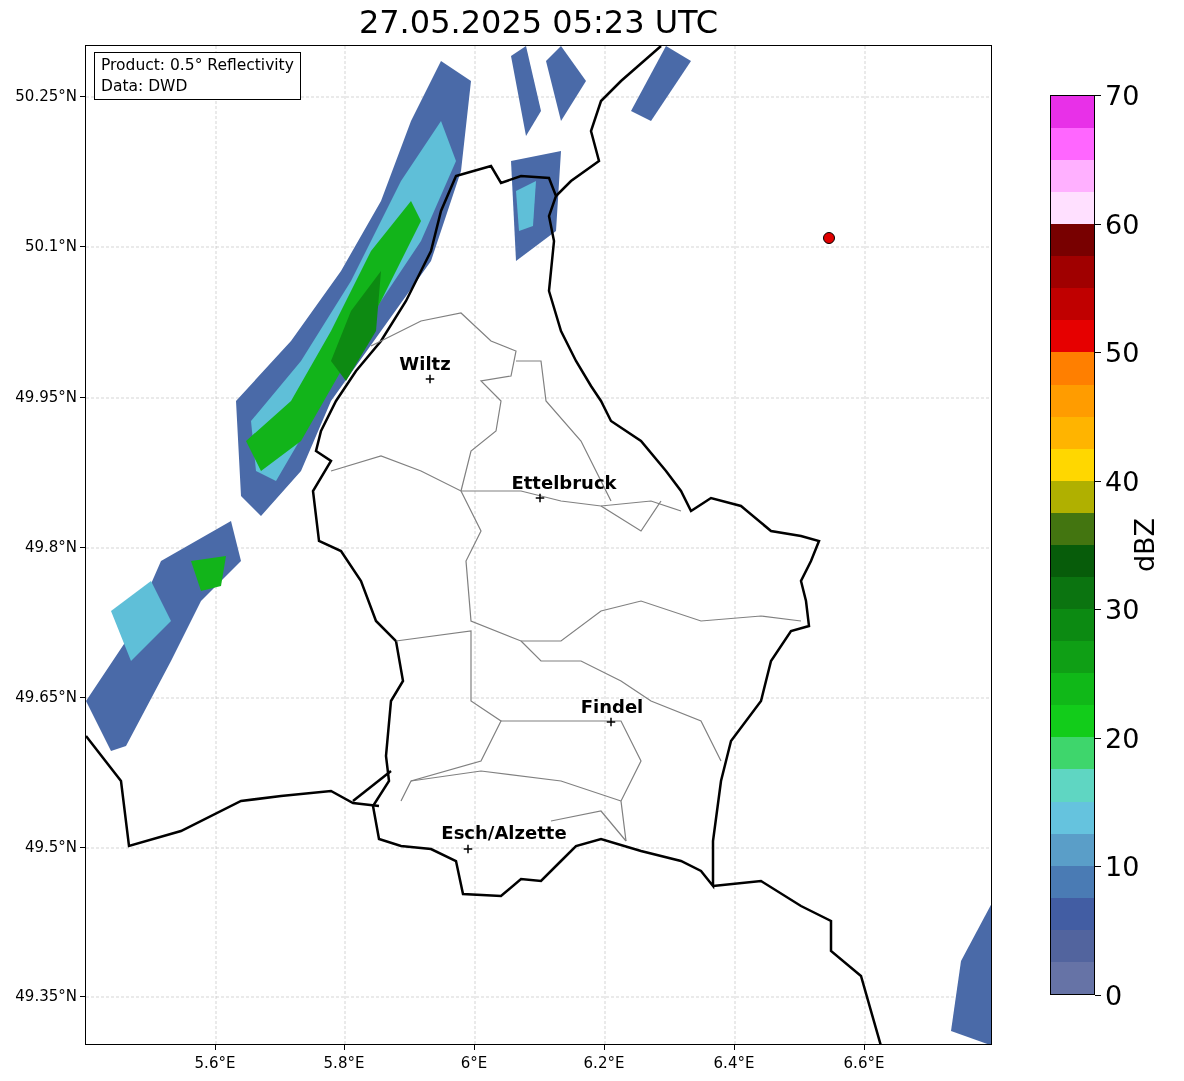 The image size is (1184, 1081). Describe the element at coordinates (1122, 609) in the screenshot. I see `colorbar-tick-label: 30` at that location.